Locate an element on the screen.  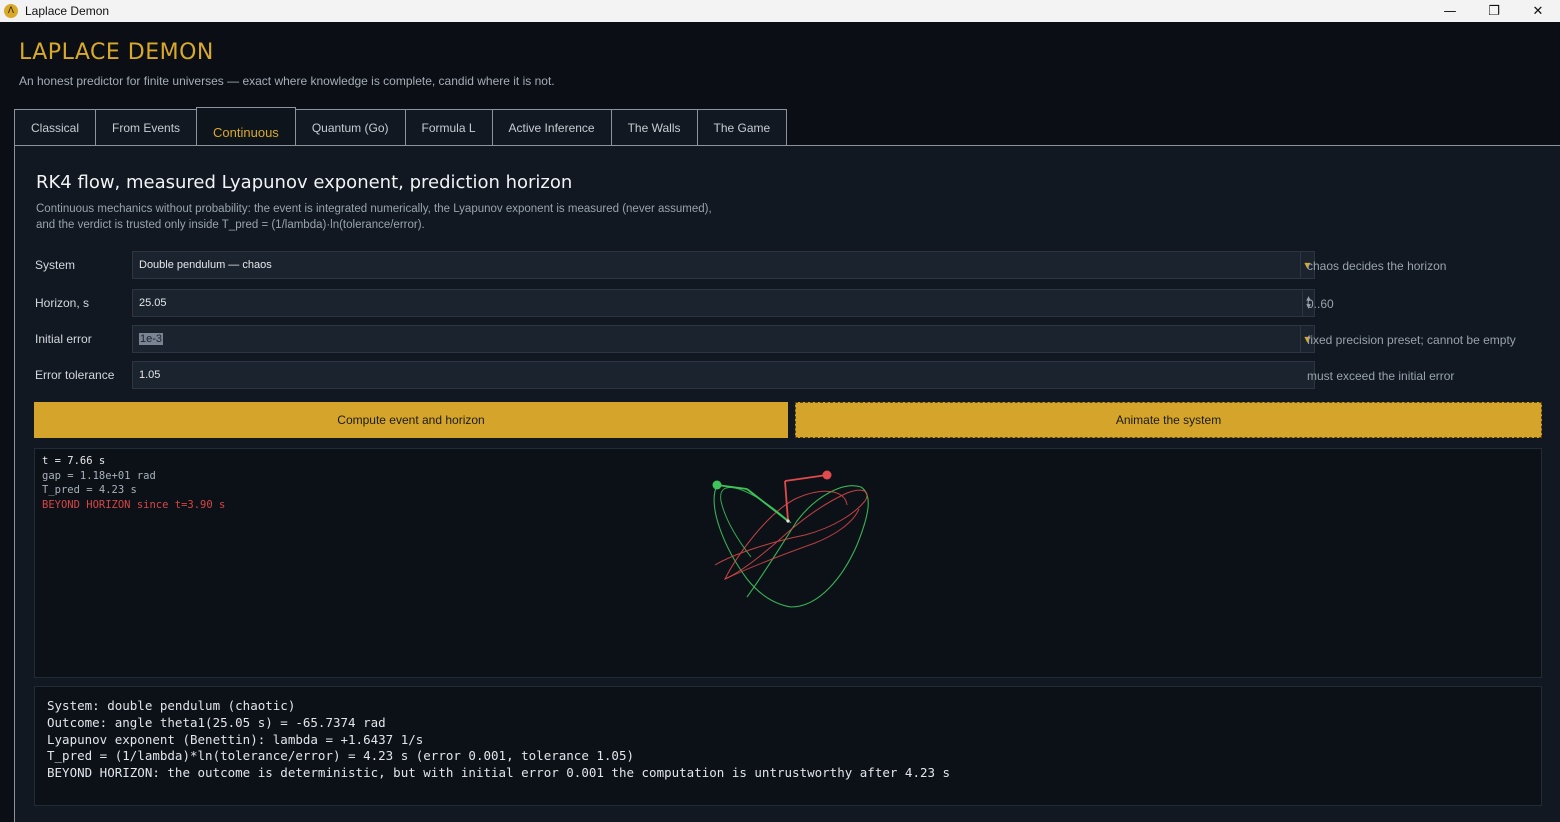
initial-error-row: Initial error is located at coordinates (83, 339).